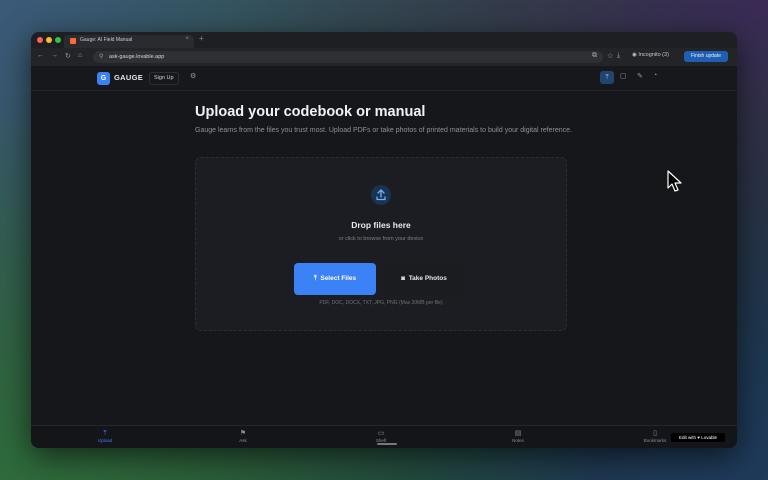 This screenshot has width=768, height=480. What do you see at coordinates (201, 38) in the screenshot?
I see `new-tab-icon: +` at bounding box center [201, 38].